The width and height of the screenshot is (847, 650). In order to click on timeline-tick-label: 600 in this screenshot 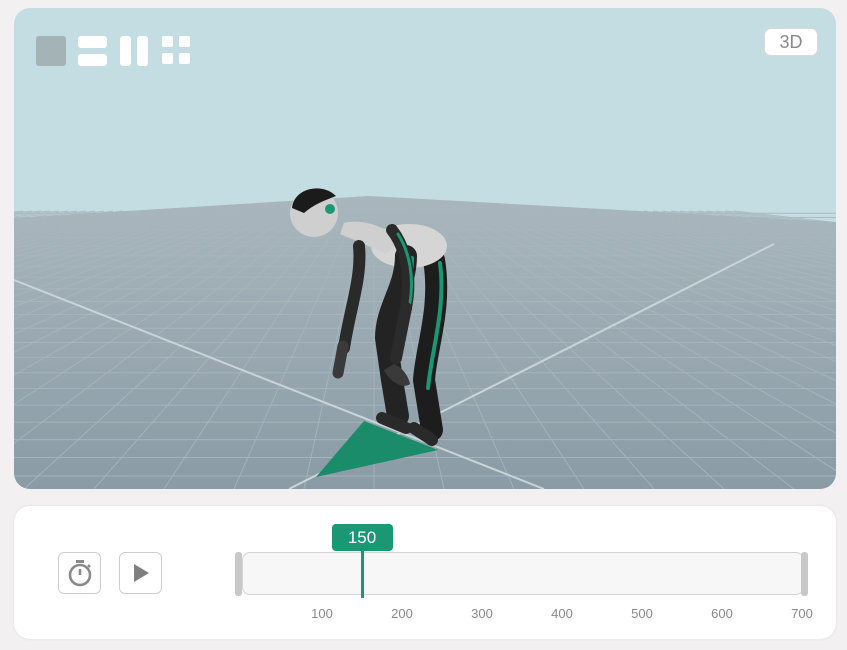, I will do `click(722, 613)`.